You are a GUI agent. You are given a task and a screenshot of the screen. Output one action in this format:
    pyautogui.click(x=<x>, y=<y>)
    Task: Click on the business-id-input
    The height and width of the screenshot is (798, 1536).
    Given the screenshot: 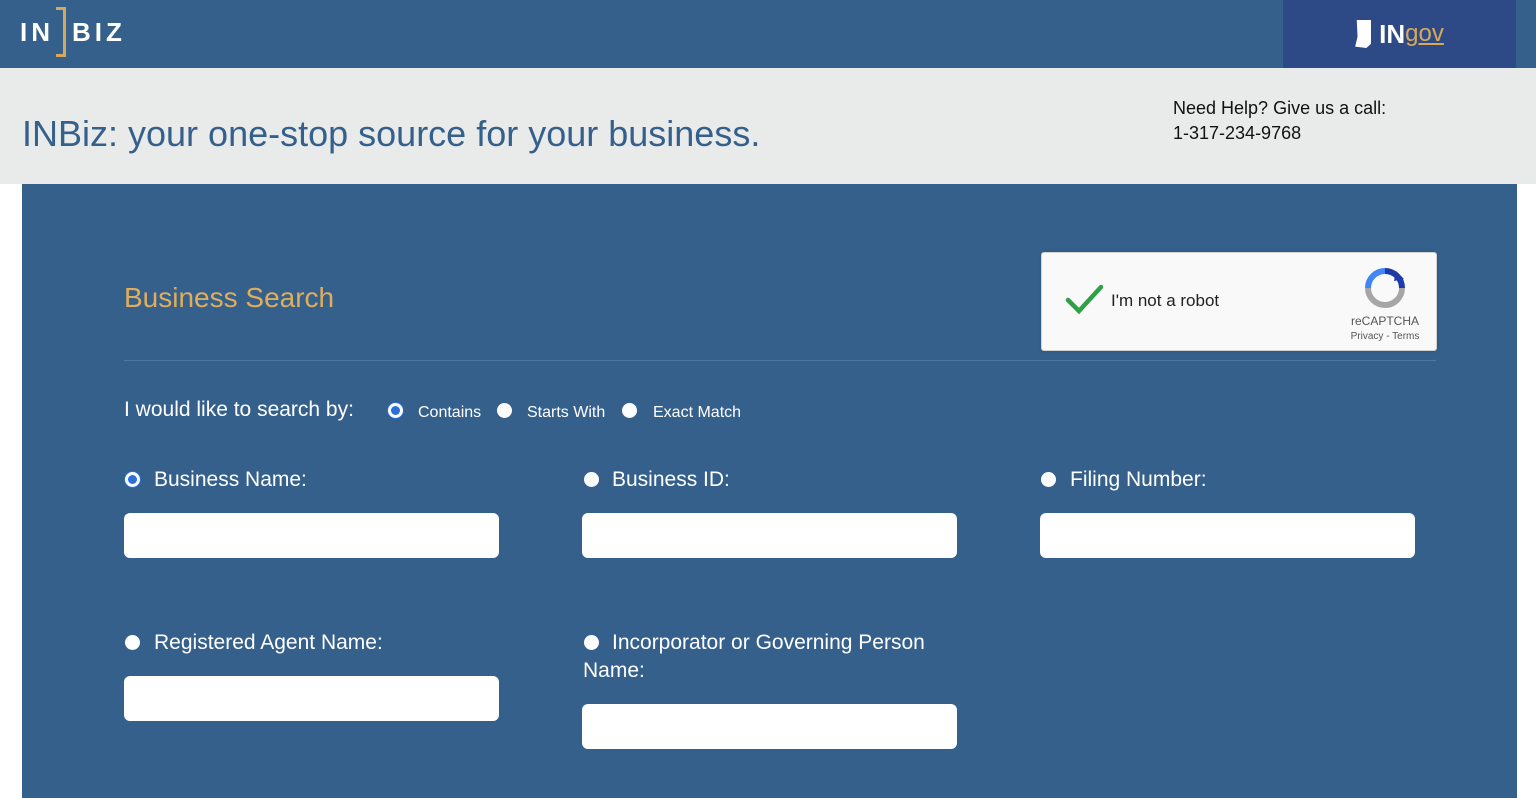 What is the action you would take?
    pyautogui.click(x=769, y=535)
    